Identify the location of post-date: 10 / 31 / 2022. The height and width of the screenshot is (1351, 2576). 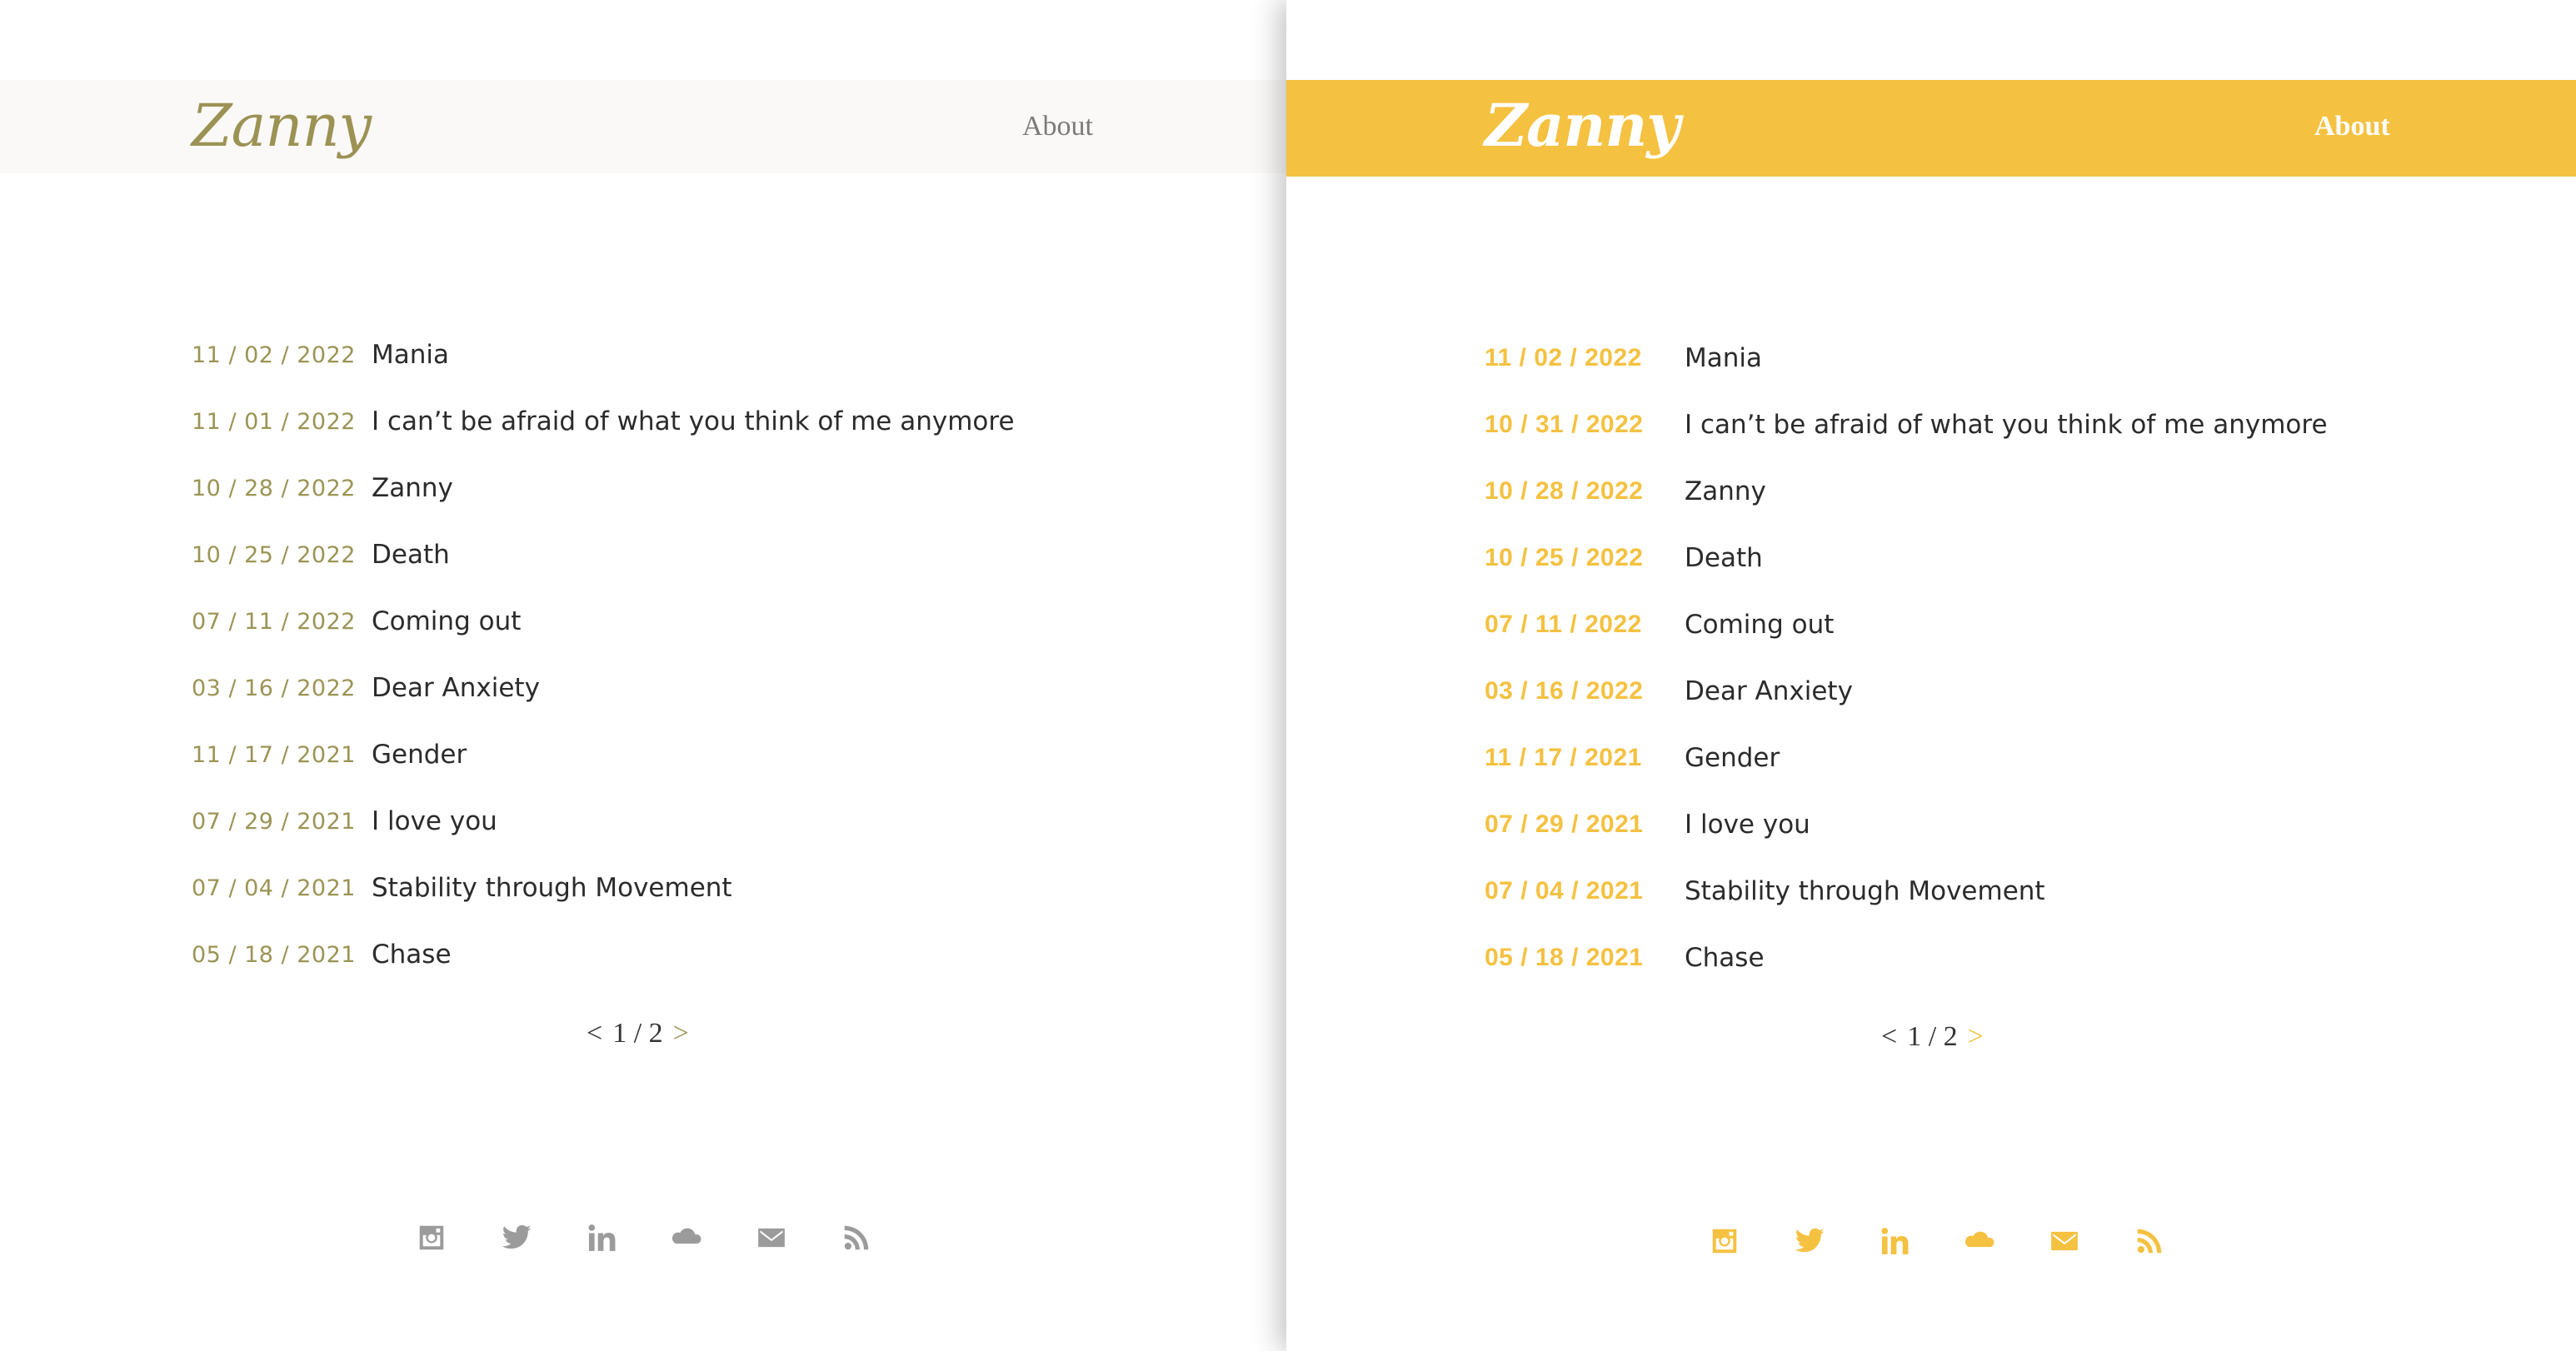
(1564, 425).